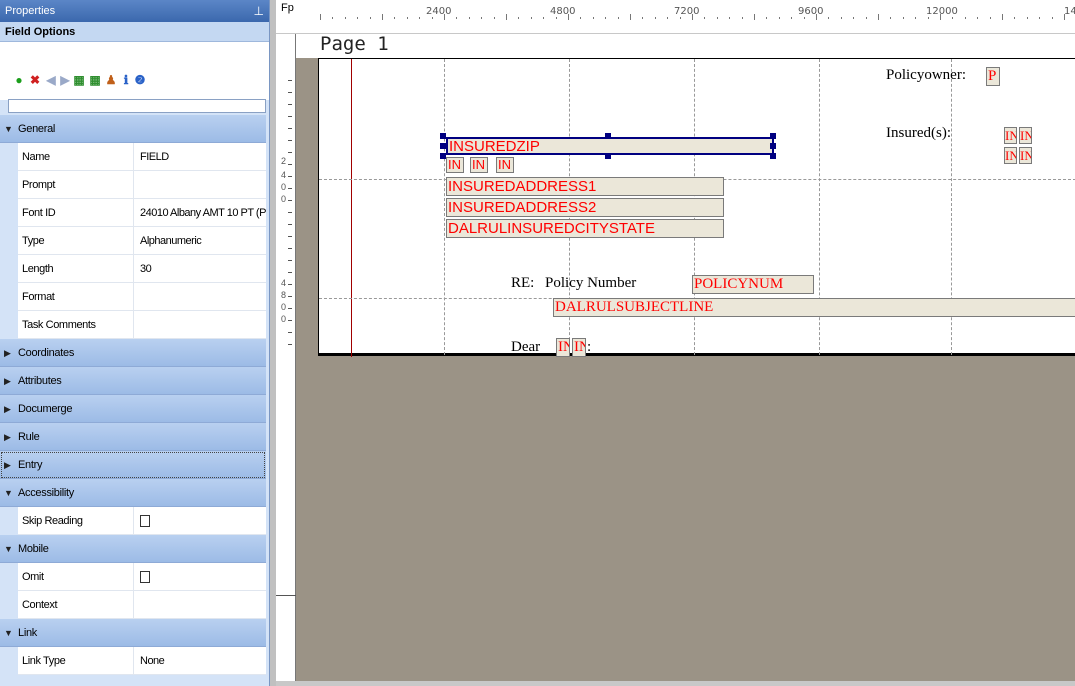  What do you see at coordinates (351, 208) in the screenshot?
I see `margin-line` at bounding box center [351, 208].